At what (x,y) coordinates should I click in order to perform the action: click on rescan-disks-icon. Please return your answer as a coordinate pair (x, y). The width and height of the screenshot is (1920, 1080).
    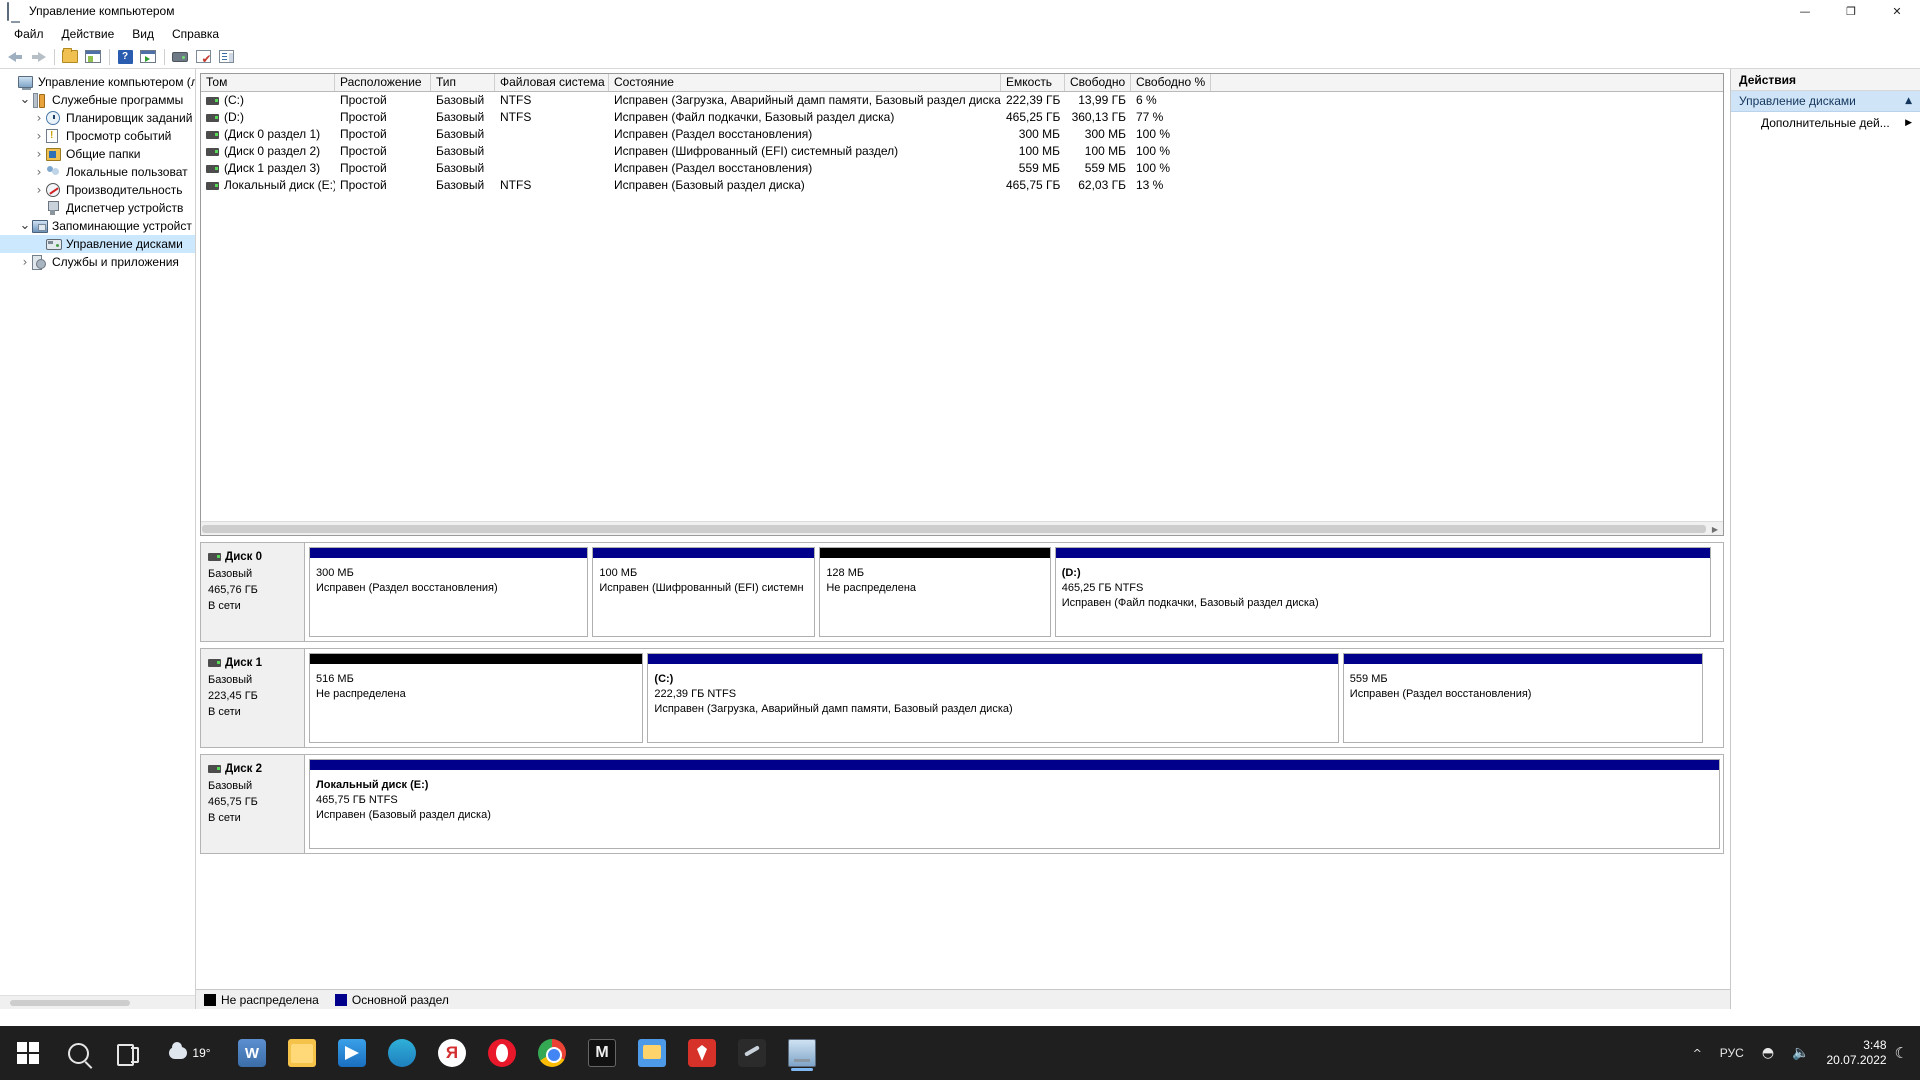
    Looking at the image, I should click on (180, 56).